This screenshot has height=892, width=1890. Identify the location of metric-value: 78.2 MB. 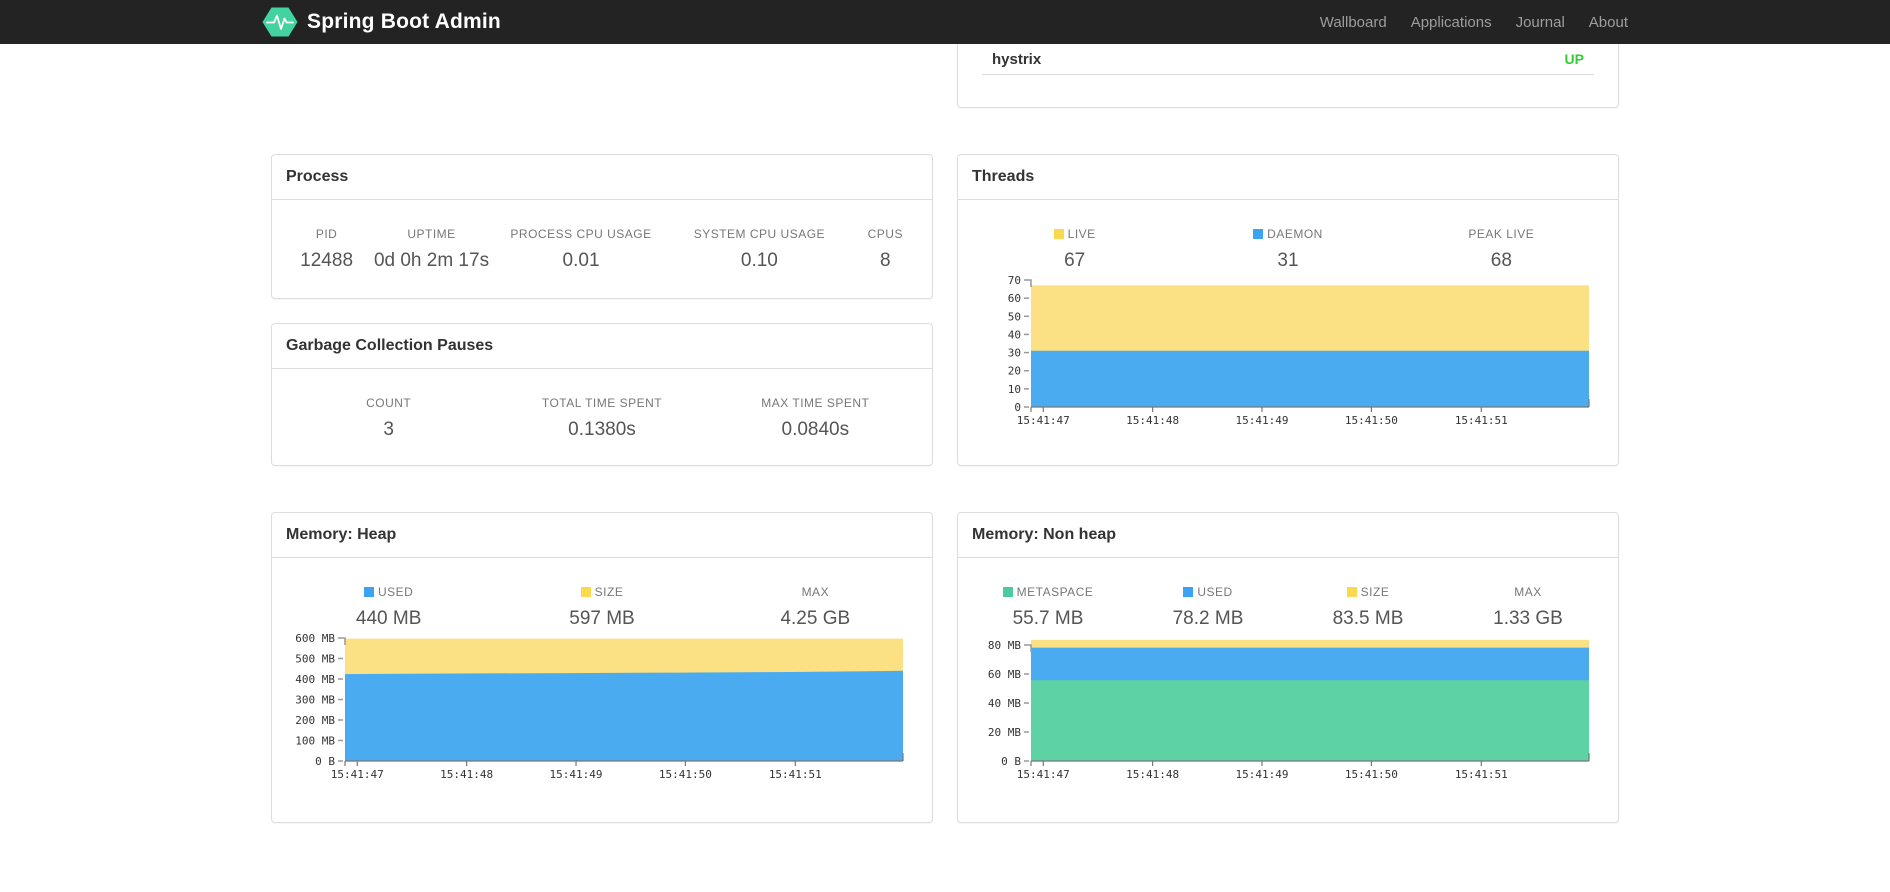
(1208, 618).